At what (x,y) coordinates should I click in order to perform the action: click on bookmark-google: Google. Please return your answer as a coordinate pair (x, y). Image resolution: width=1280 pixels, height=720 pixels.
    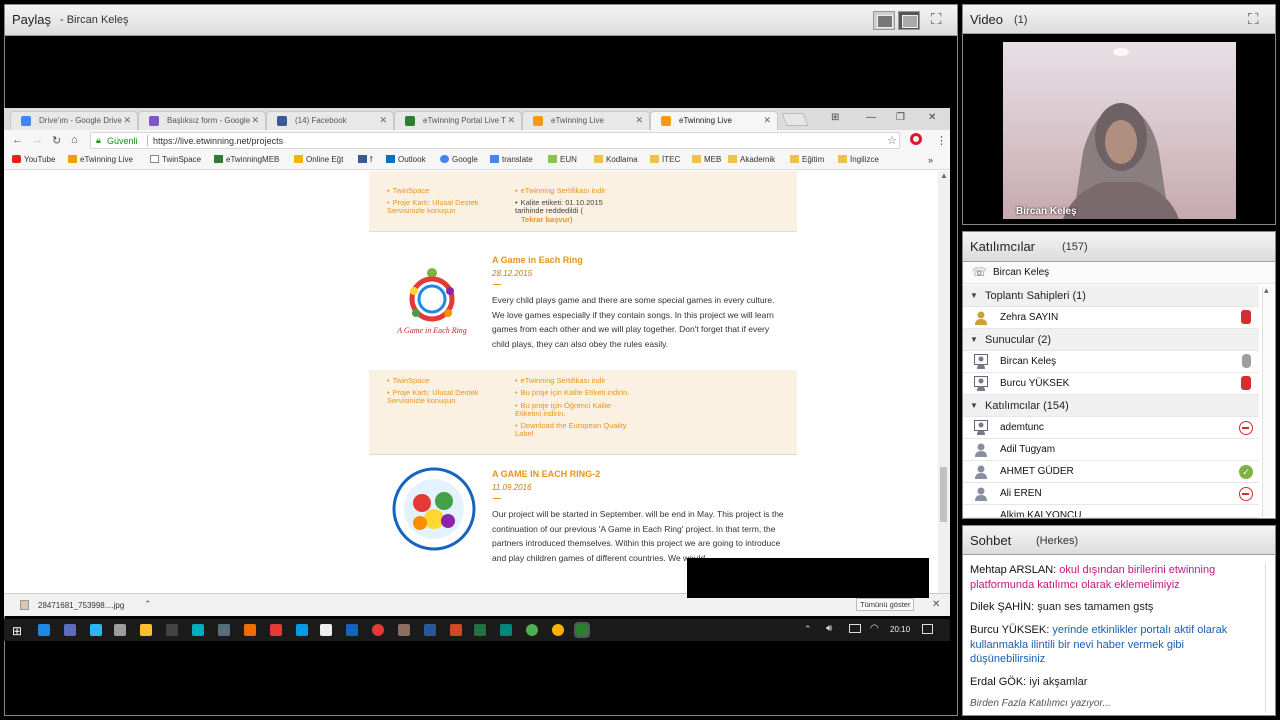
    Looking at the image, I should click on (459, 159).